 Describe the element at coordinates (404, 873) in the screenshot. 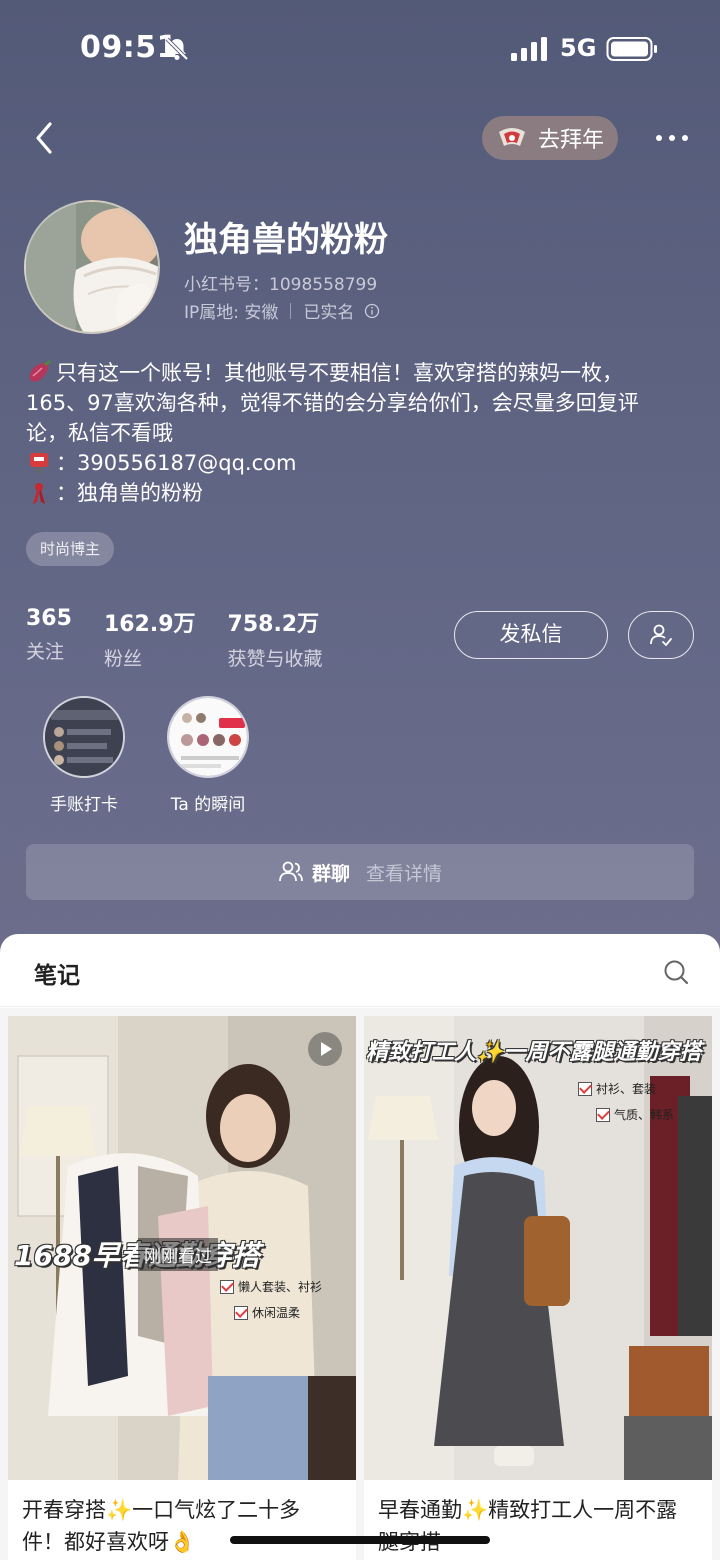

I see `group-chat-detail: 查看详情` at that location.